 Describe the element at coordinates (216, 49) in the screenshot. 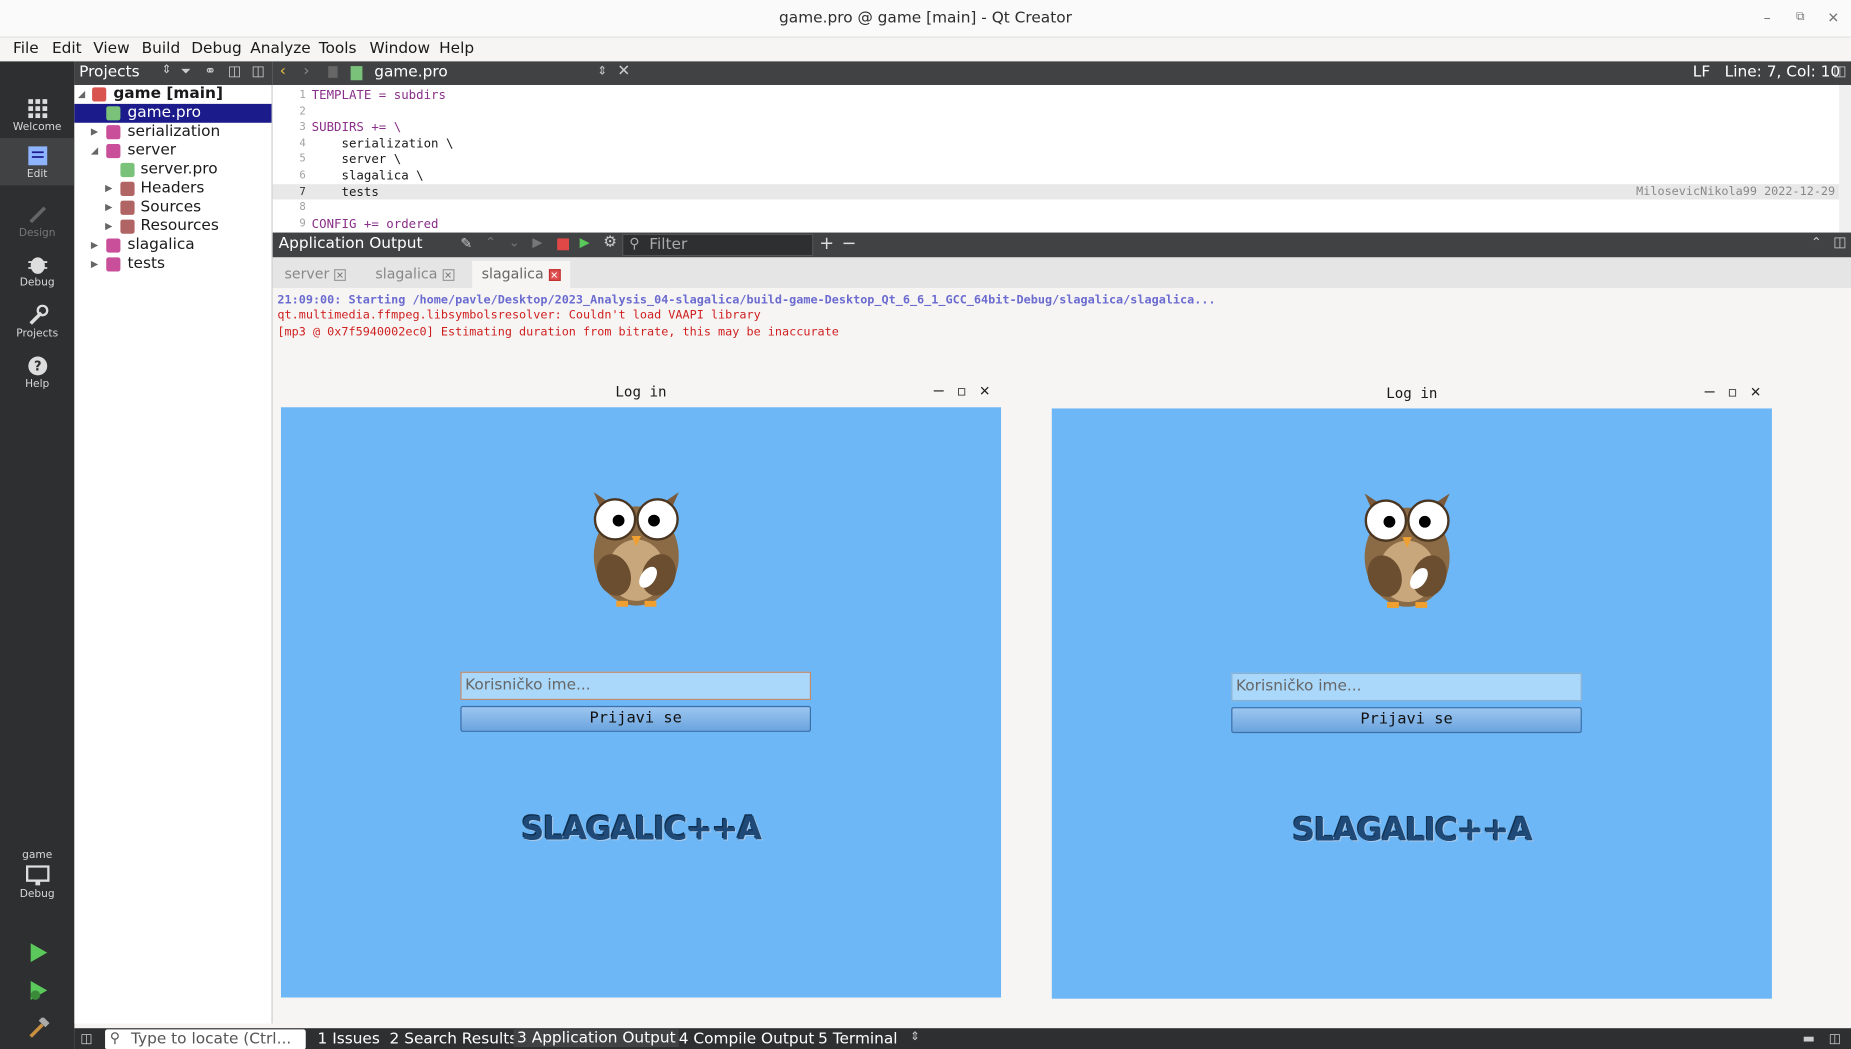

I see `menu-debug: Debug` at that location.